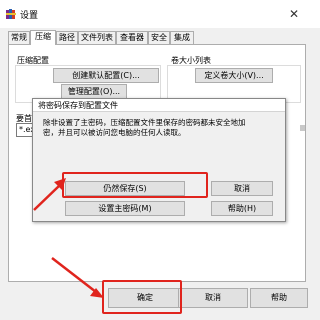 The height and width of the screenshot is (320, 320). I want to click on annotation-arrows, so click(68, 238).